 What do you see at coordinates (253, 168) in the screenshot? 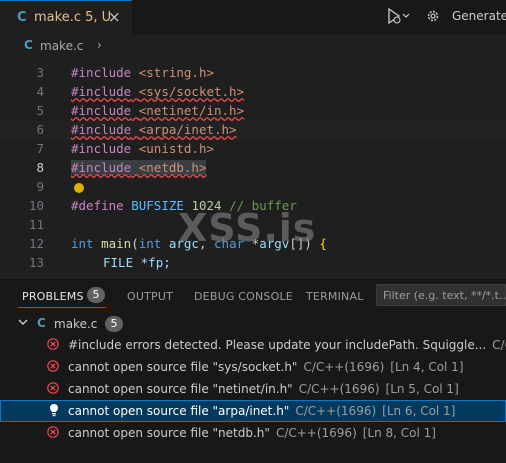
I see `code-line: 8 #include <netdb.h>` at bounding box center [253, 168].